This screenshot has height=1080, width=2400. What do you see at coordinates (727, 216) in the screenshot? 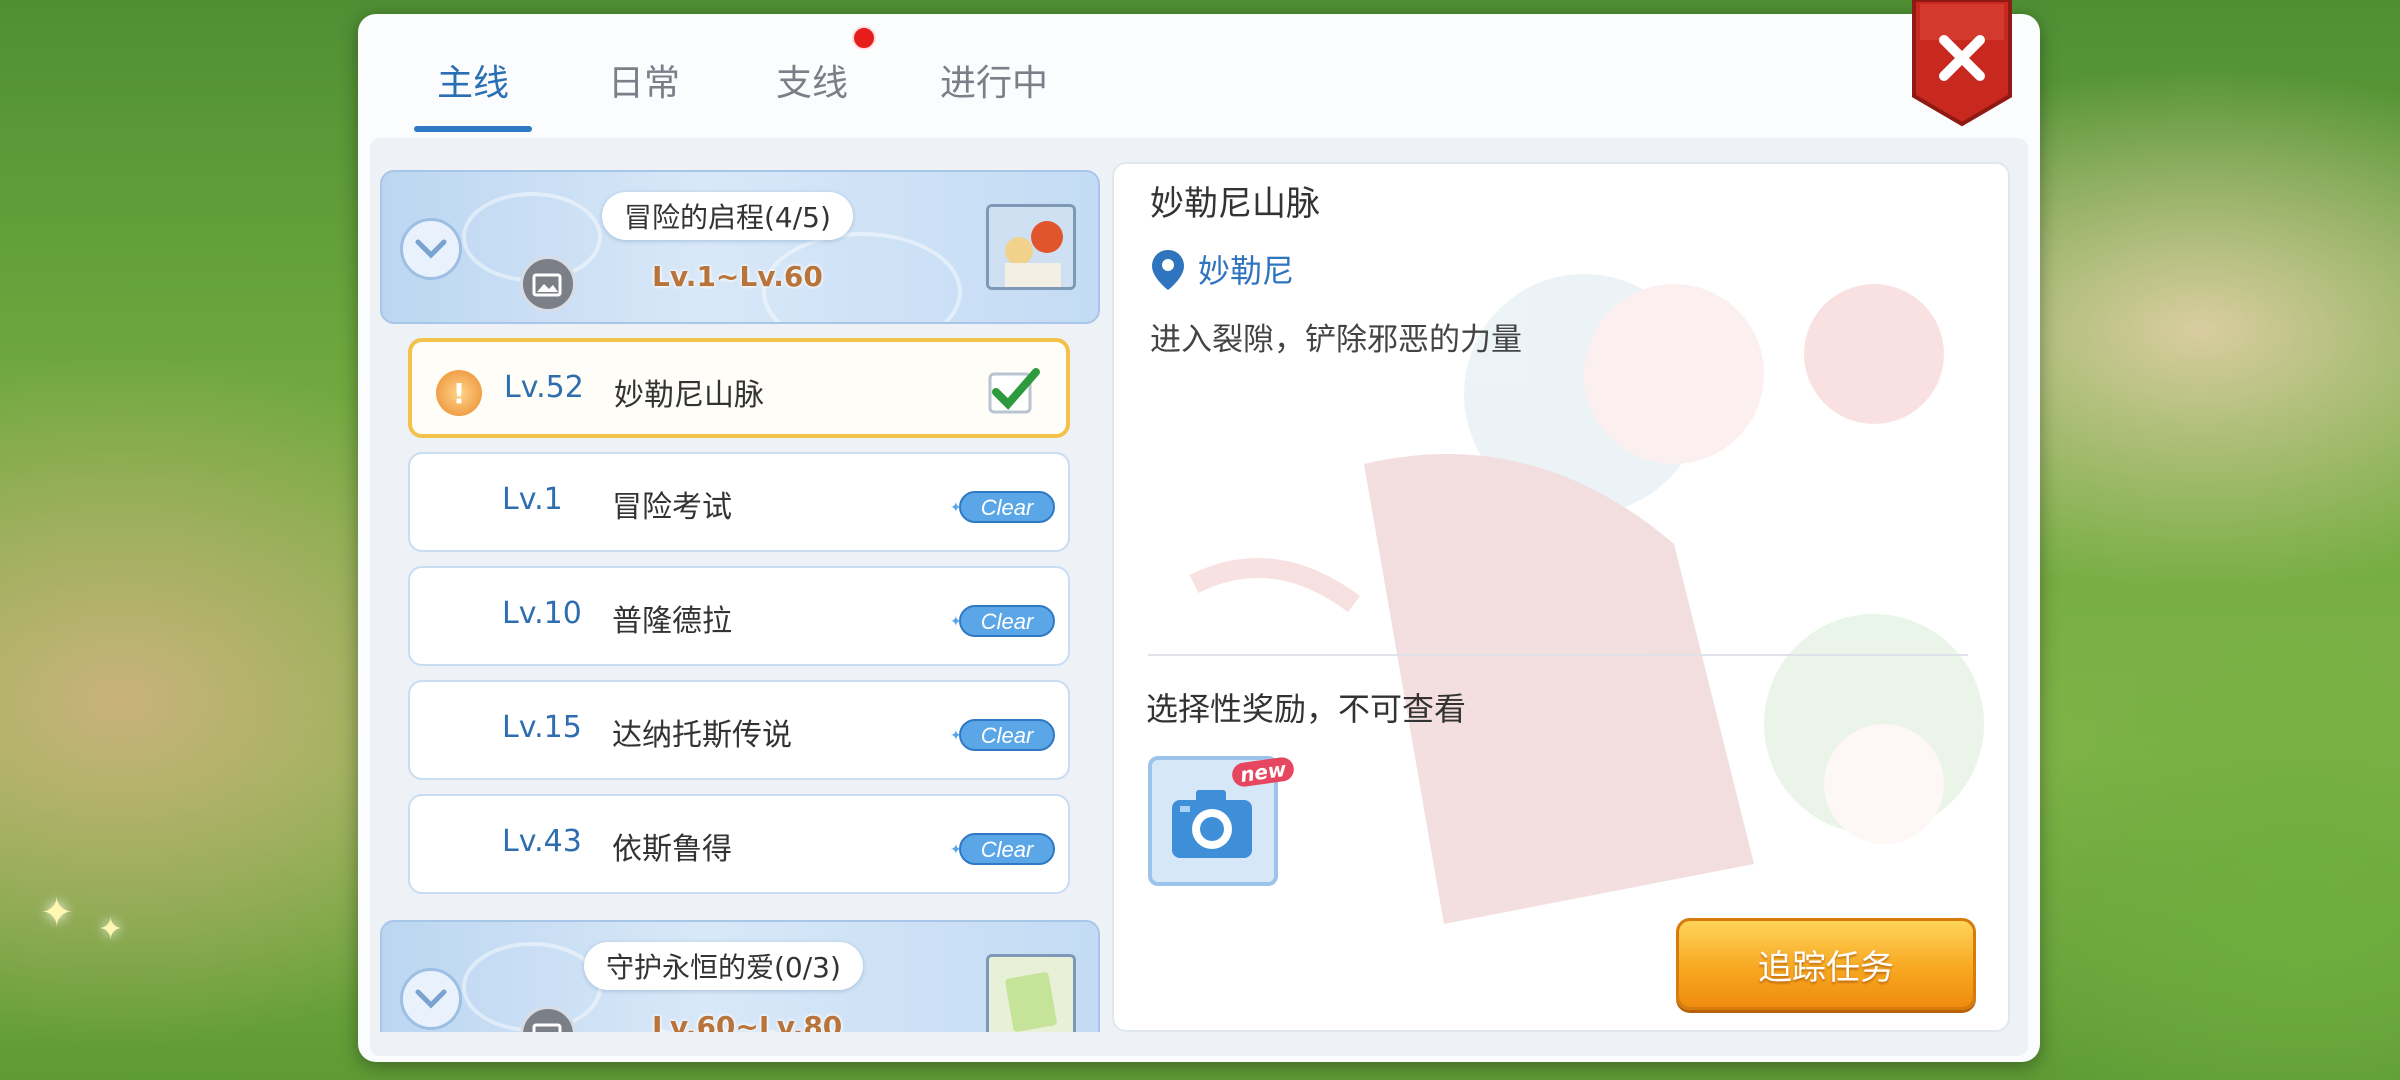
I see `chapter-title: 冒险的启程(4/5)` at bounding box center [727, 216].